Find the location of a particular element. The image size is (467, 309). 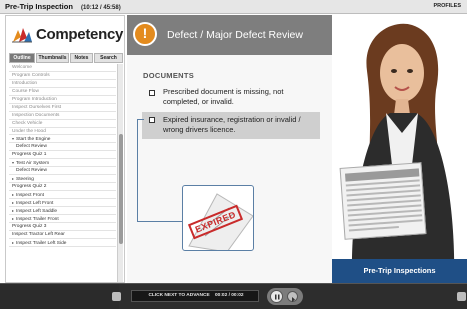

course-banner: Pre-Trip Inspections is located at coordinates (399, 271).